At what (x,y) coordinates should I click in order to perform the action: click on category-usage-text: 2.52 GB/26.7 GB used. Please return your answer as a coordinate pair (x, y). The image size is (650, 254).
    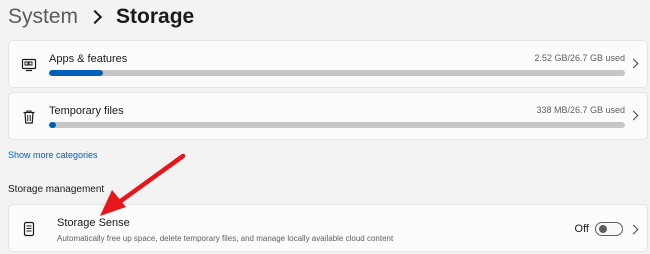
    Looking at the image, I should click on (579, 58).